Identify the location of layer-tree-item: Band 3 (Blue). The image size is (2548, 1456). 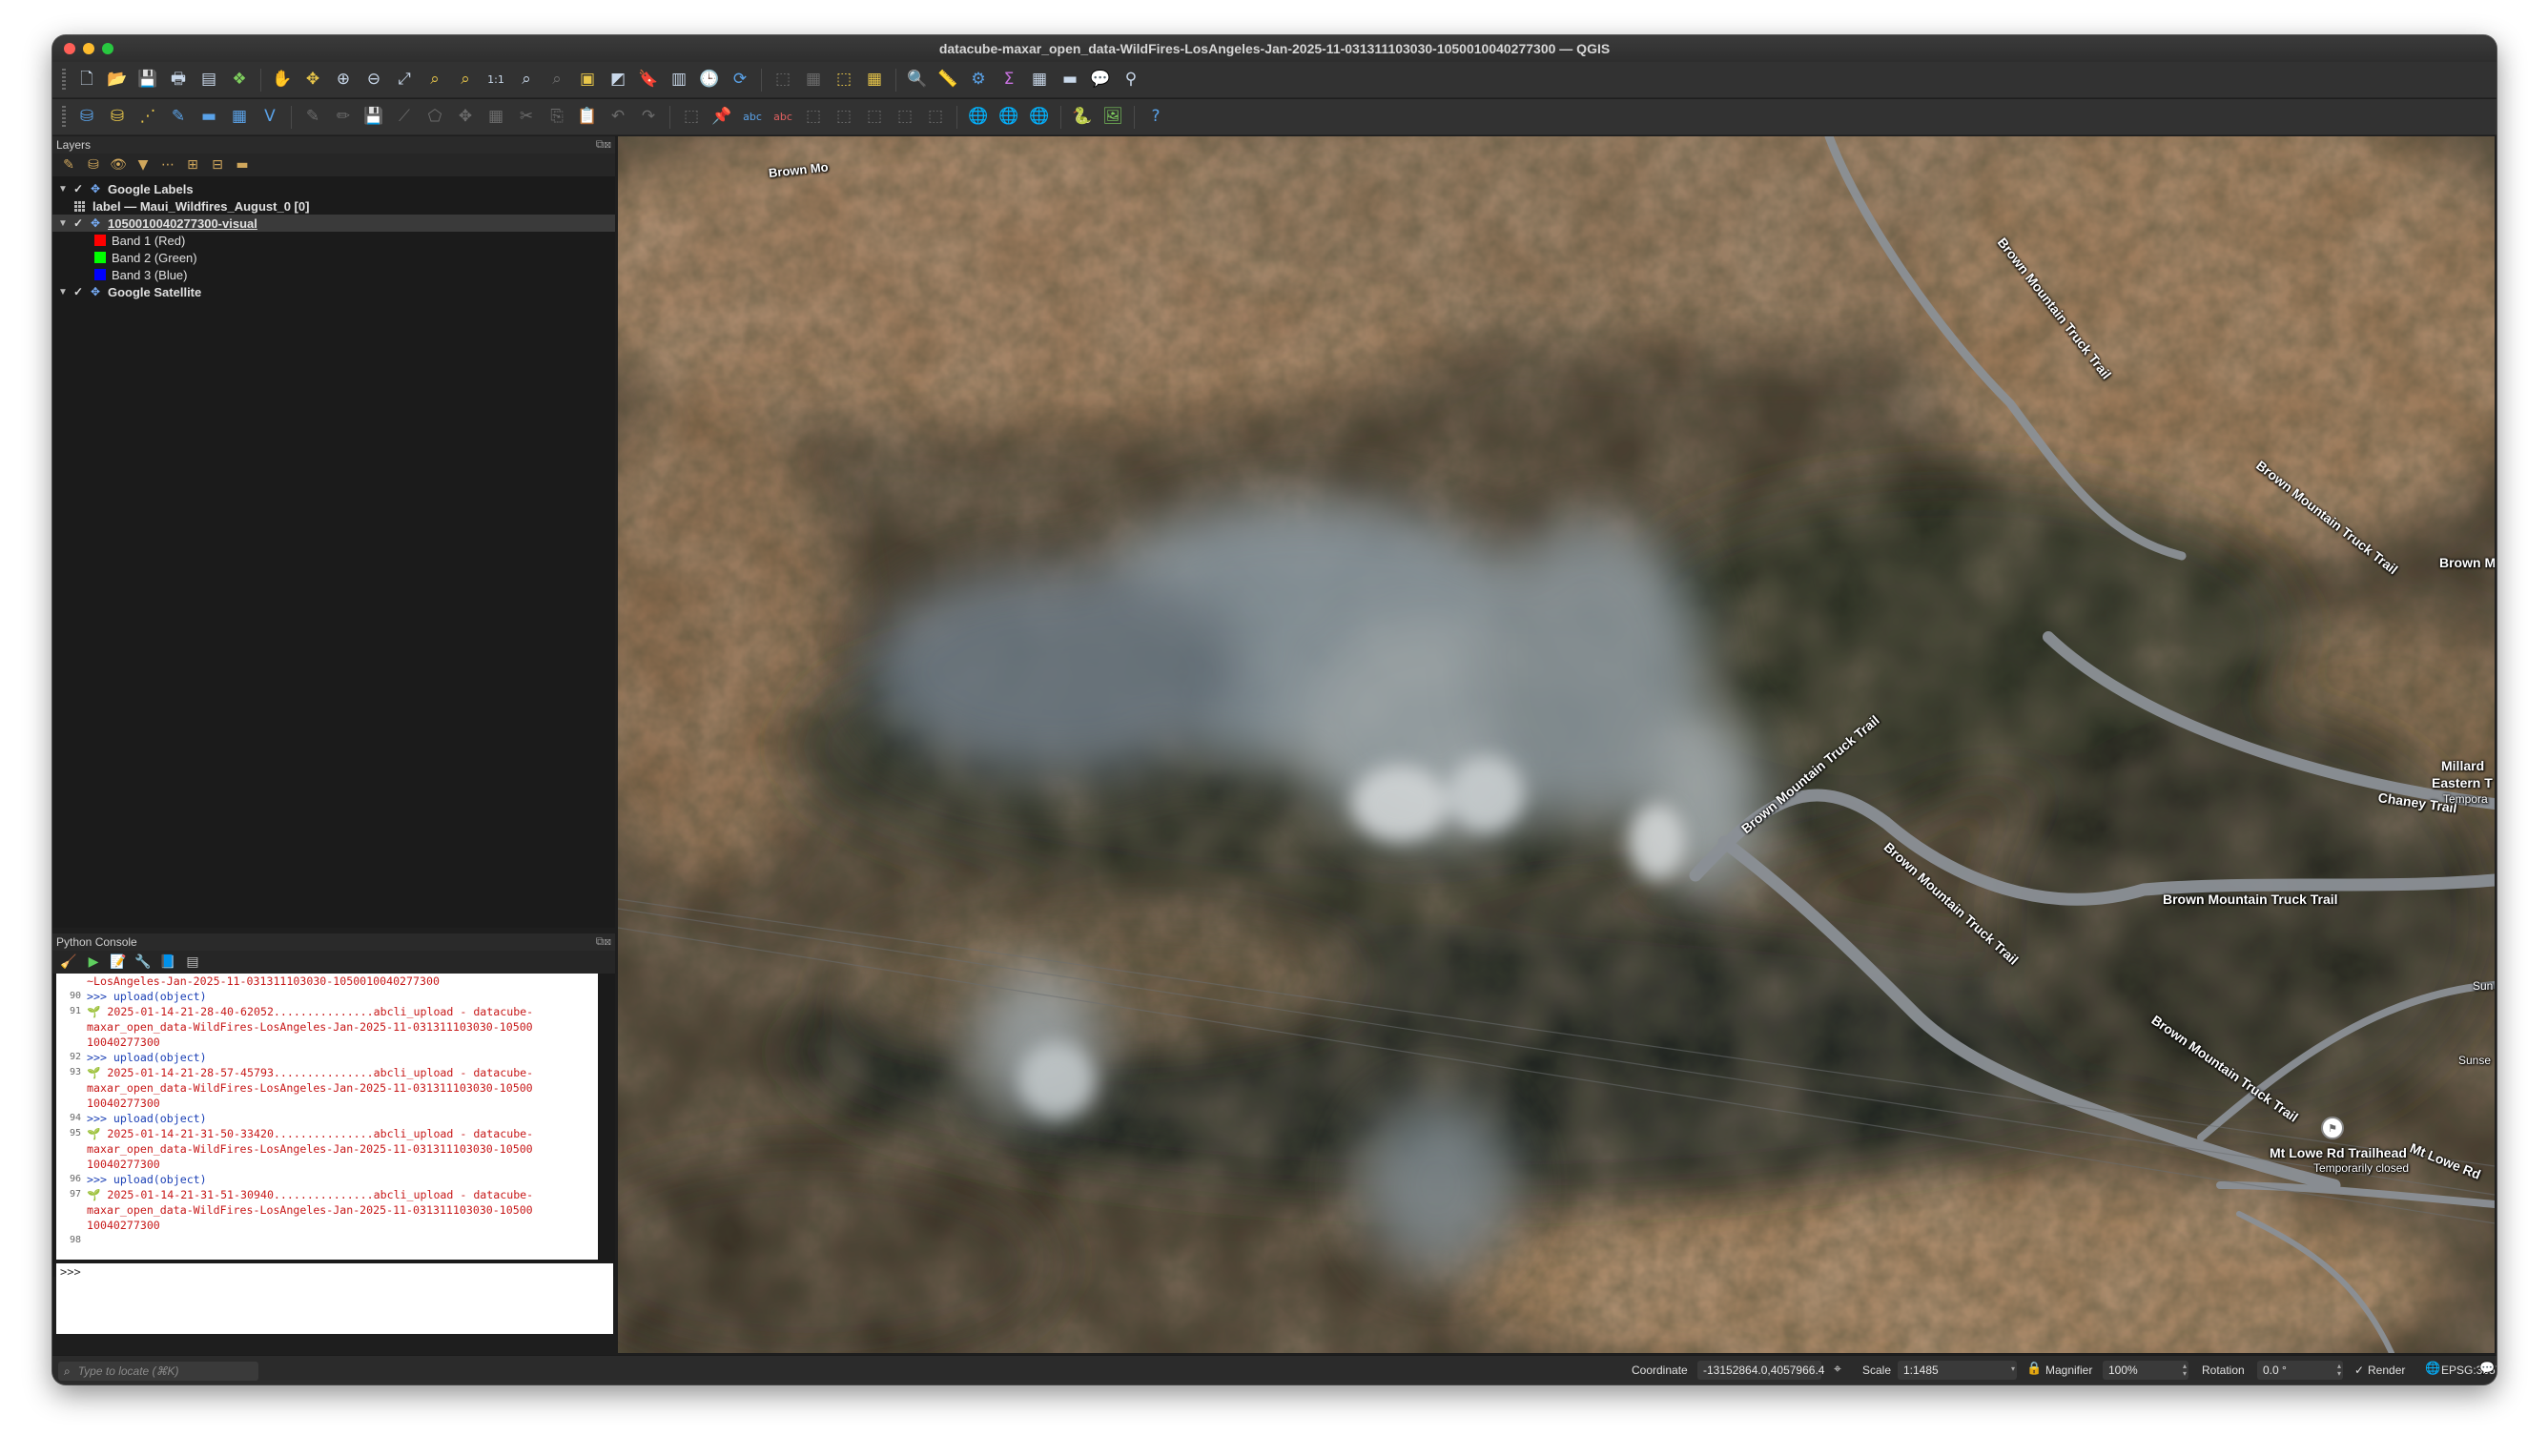
(333, 274).